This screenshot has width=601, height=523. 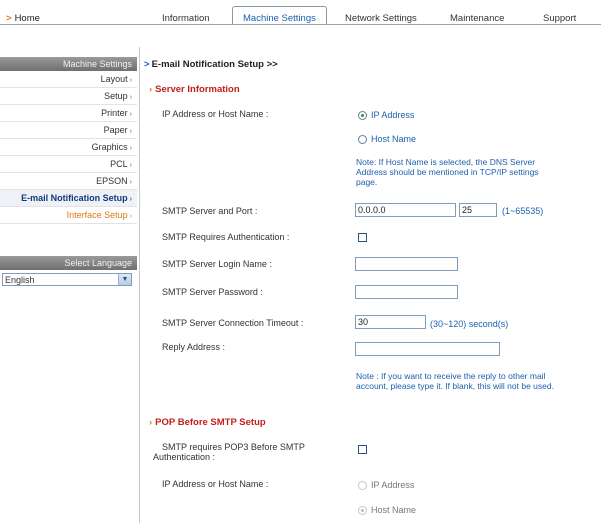 I want to click on sidebar-item-printer: Printer ›, so click(x=68, y=113).